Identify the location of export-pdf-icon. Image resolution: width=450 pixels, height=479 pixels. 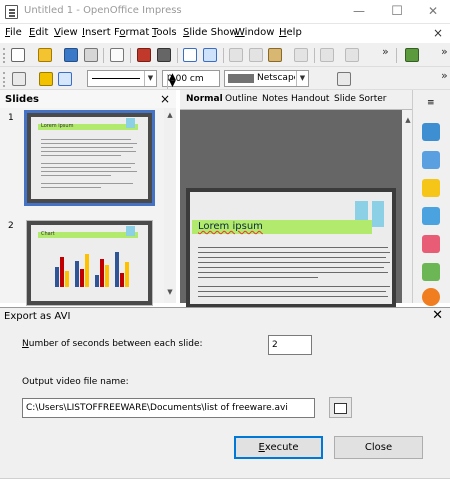
(144, 55).